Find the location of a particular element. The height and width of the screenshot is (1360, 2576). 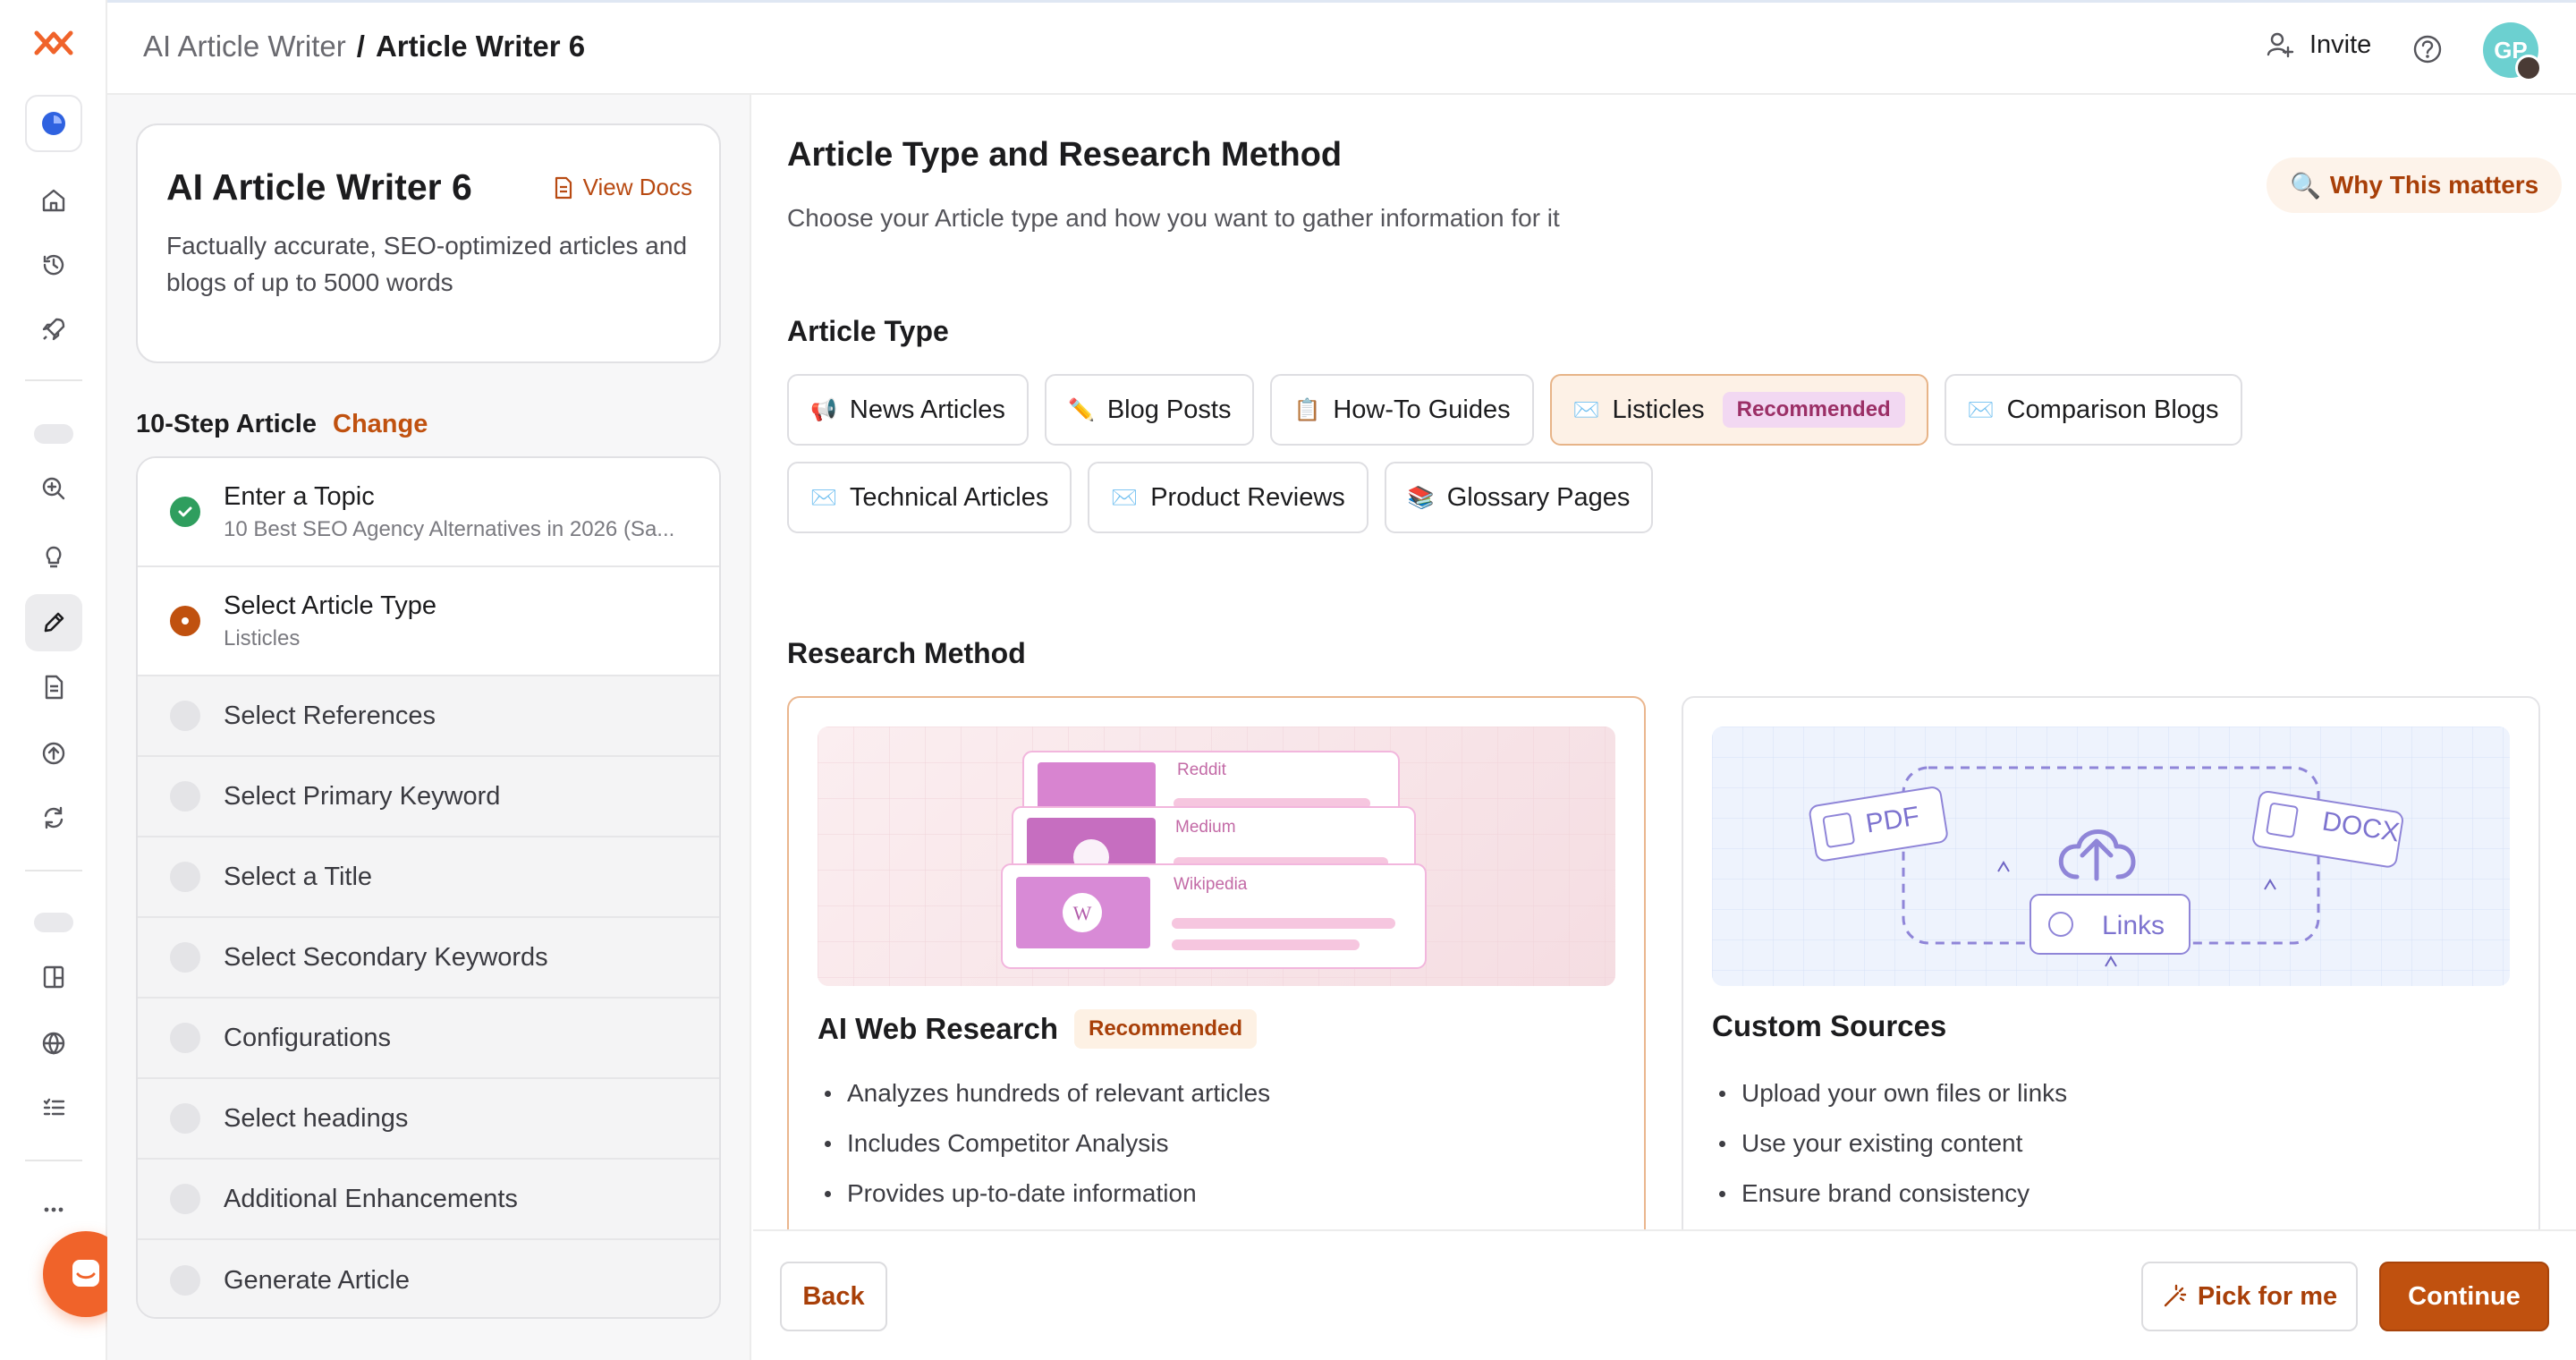

step-item: Generate Article is located at coordinates (428, 1278).